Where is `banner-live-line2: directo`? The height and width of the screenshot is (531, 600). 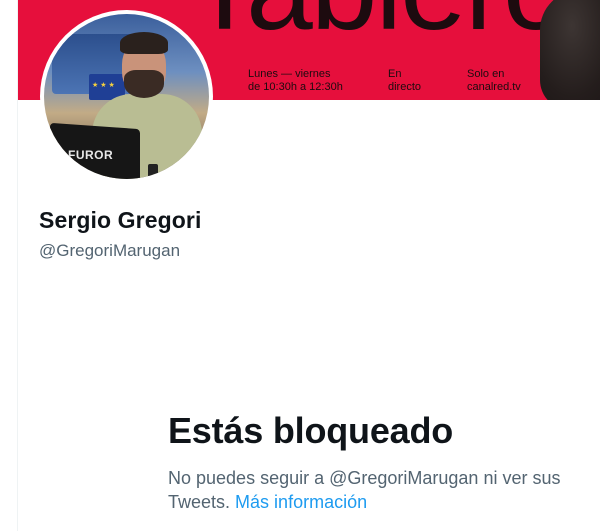 banner-live-line2: directo is located at coordinates (405, 87).